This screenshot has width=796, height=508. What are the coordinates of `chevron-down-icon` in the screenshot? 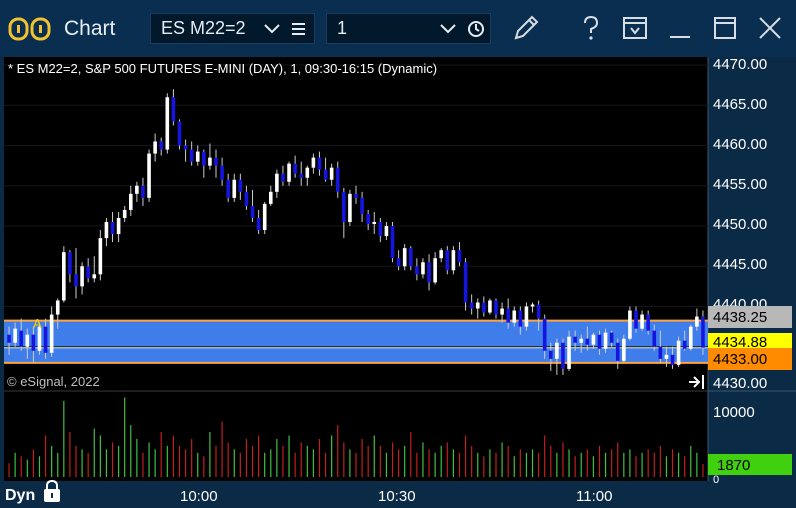 It's located at (272, 29).